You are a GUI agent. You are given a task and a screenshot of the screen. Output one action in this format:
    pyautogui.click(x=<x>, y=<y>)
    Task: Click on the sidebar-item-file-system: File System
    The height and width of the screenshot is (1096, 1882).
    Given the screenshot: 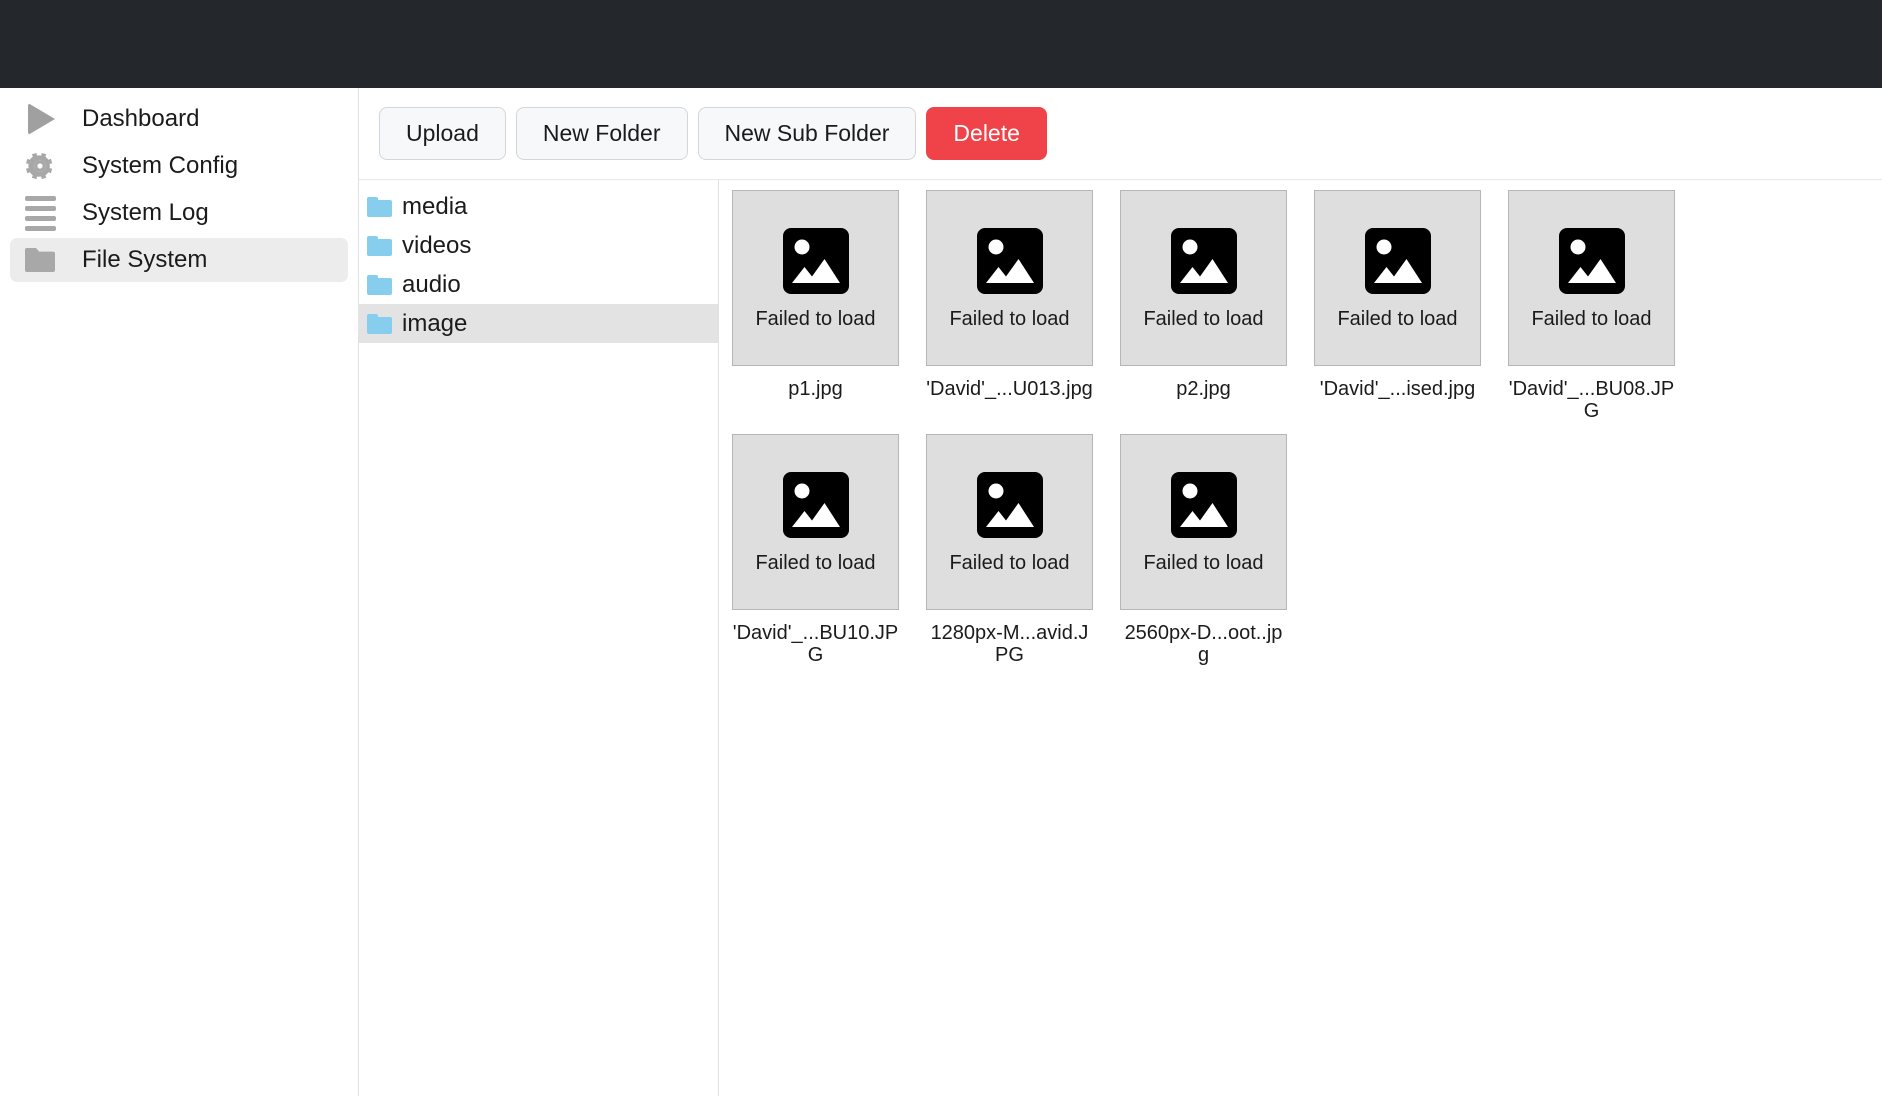 What is the action you would take?
    pyautogui.click(x=179, y=260)
    